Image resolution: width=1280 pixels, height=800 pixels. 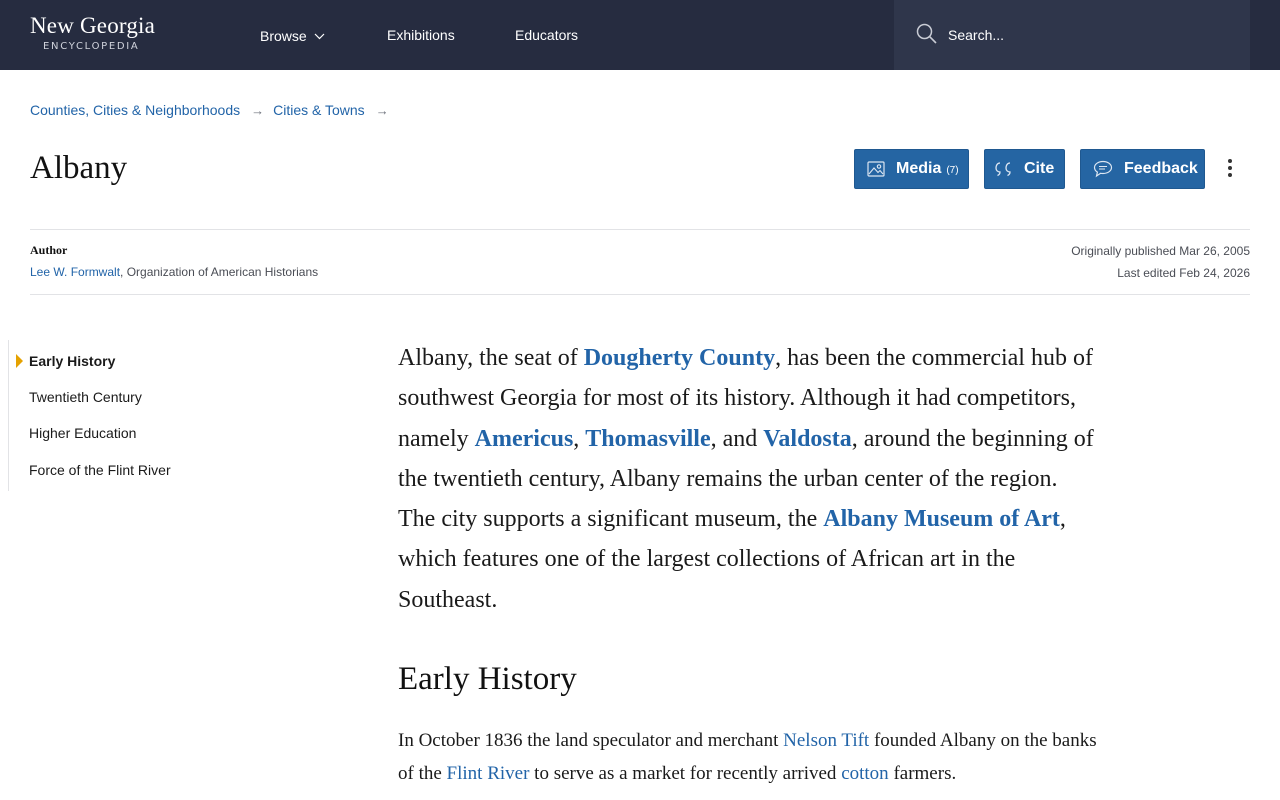 What do you see at coordinates (524, 439) in the screenshot?
I see `link-americus: Americus` at bounding box center [524, 439].